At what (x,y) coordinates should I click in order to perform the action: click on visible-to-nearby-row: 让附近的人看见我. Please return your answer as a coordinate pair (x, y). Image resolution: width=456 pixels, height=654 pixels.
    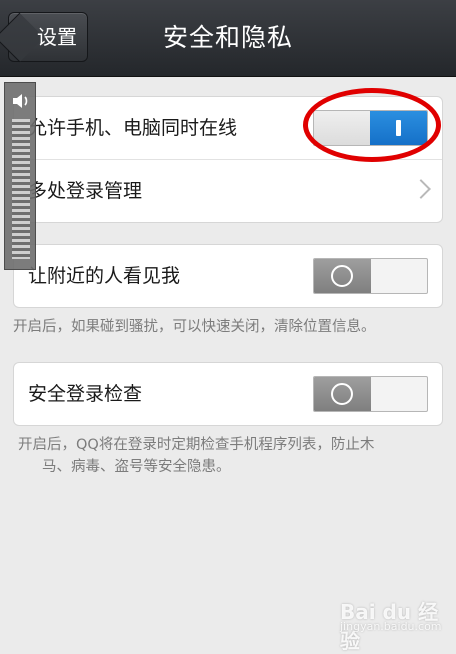
    Looking at the image, I should click on (228, 276).